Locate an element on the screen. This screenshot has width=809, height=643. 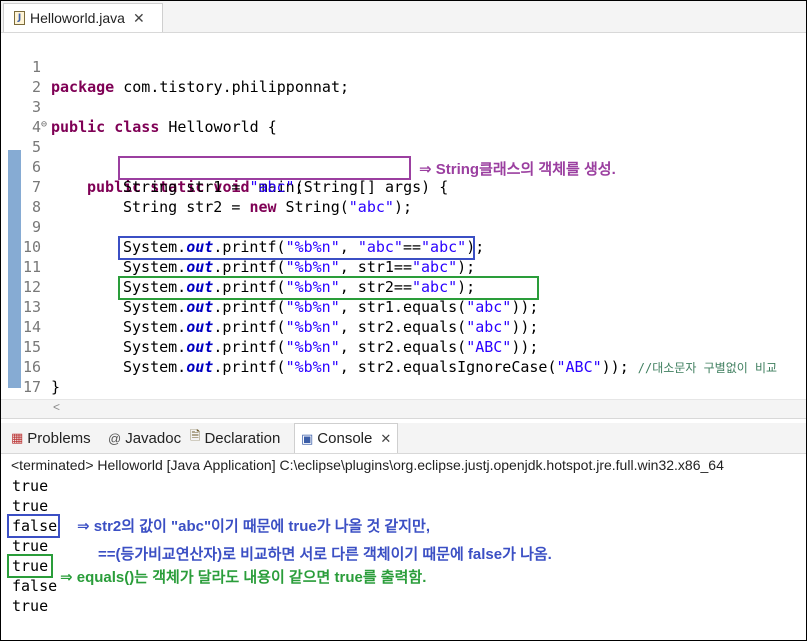
code-line-3: 3 public class Helloworld { is located at coordinates (403, 106).